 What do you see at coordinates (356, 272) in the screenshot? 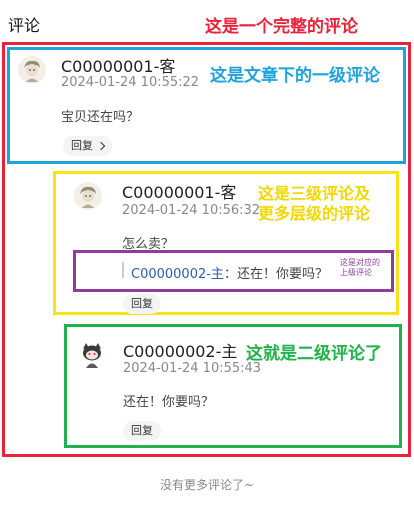
I see `annotation-quote-line2: 上级评论` at bounding box center [356, 272].